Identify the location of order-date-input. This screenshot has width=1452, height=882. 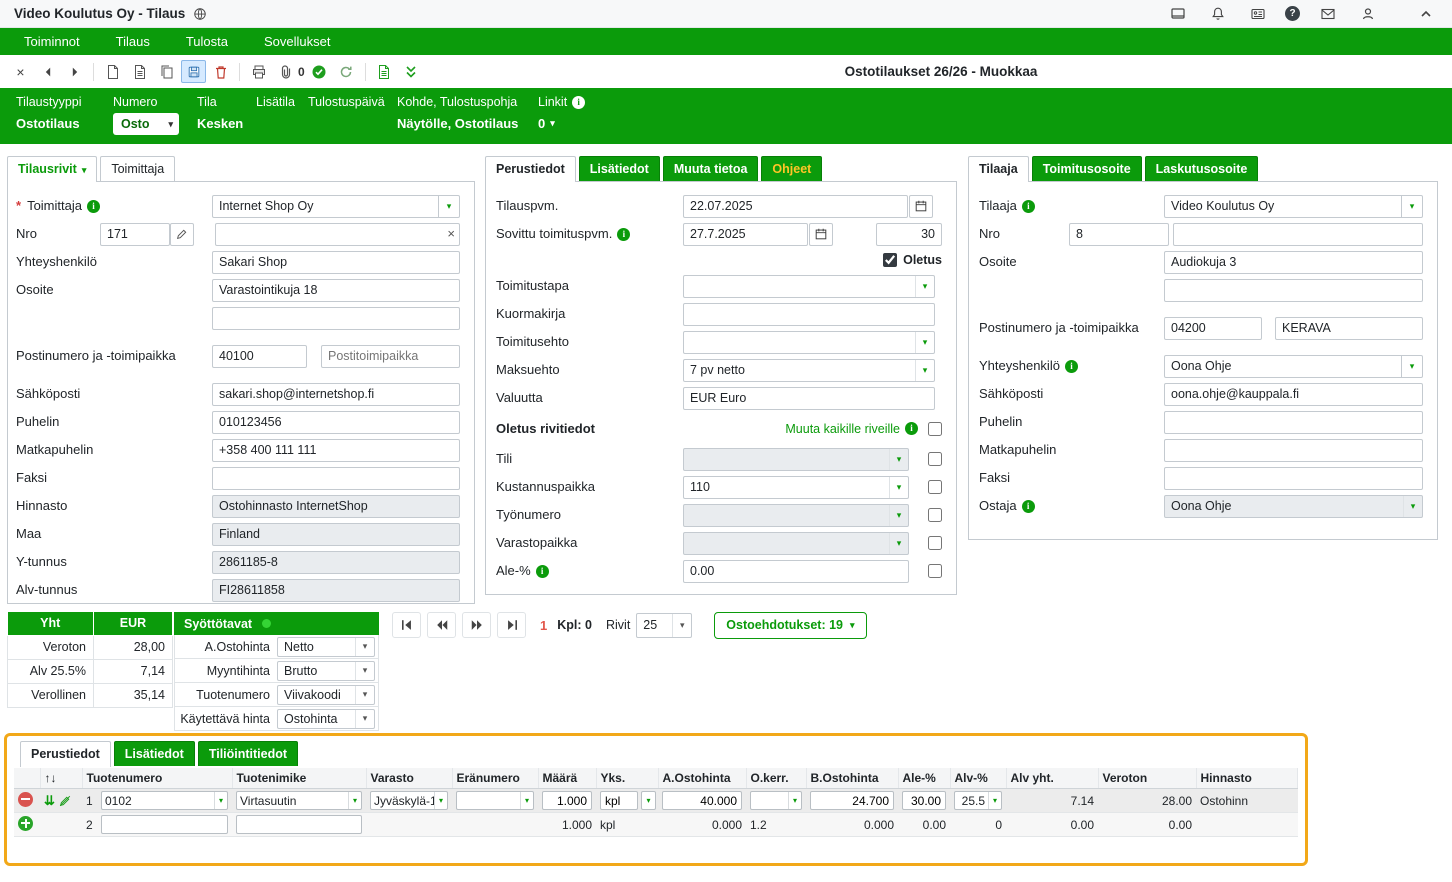
(795, 206).